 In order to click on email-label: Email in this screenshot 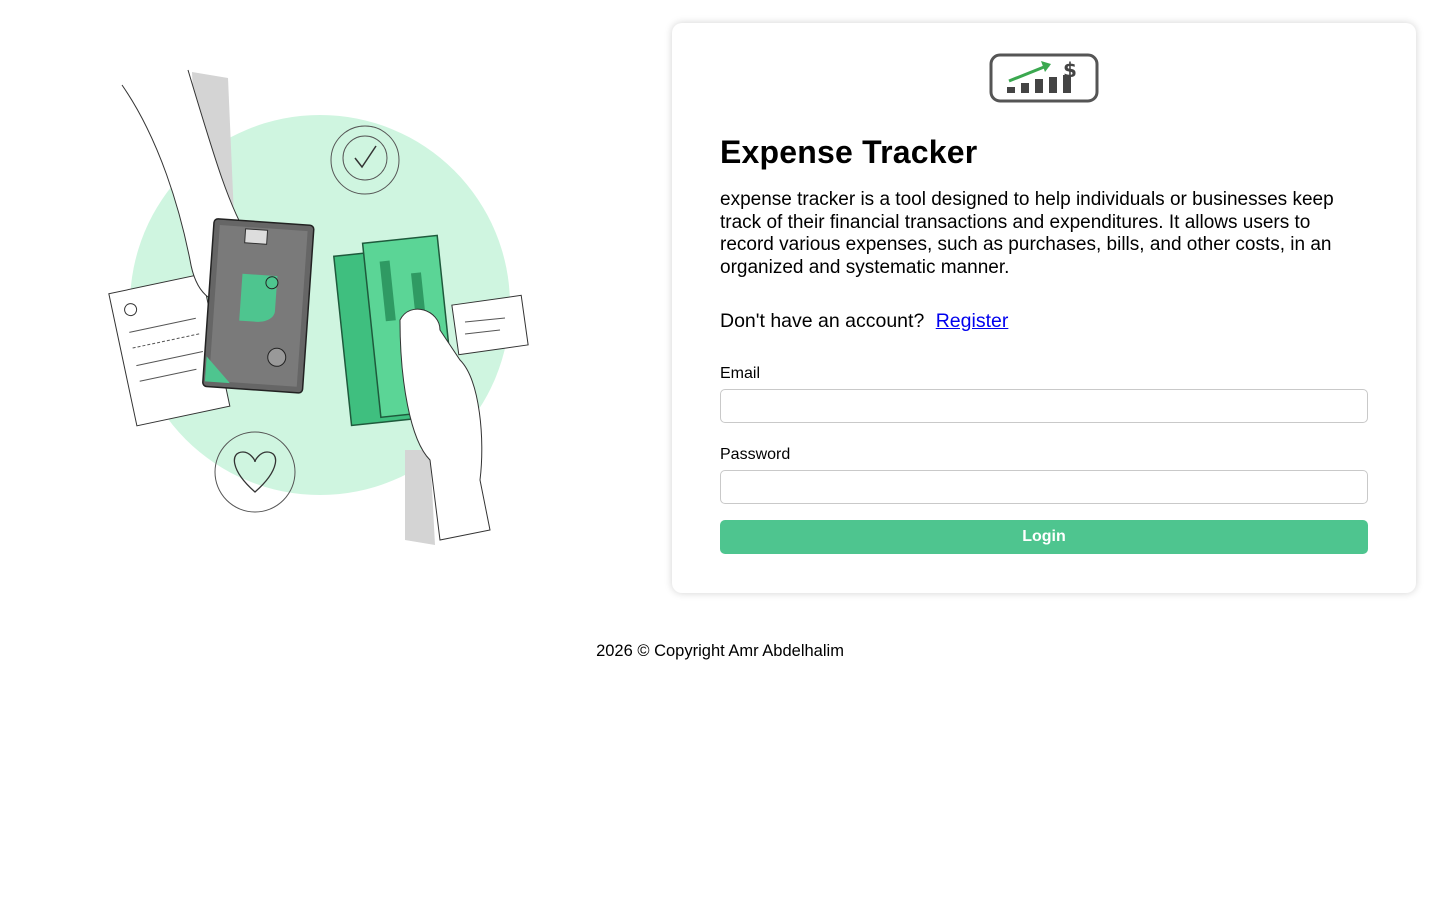, I will do `click(740, 374)`.